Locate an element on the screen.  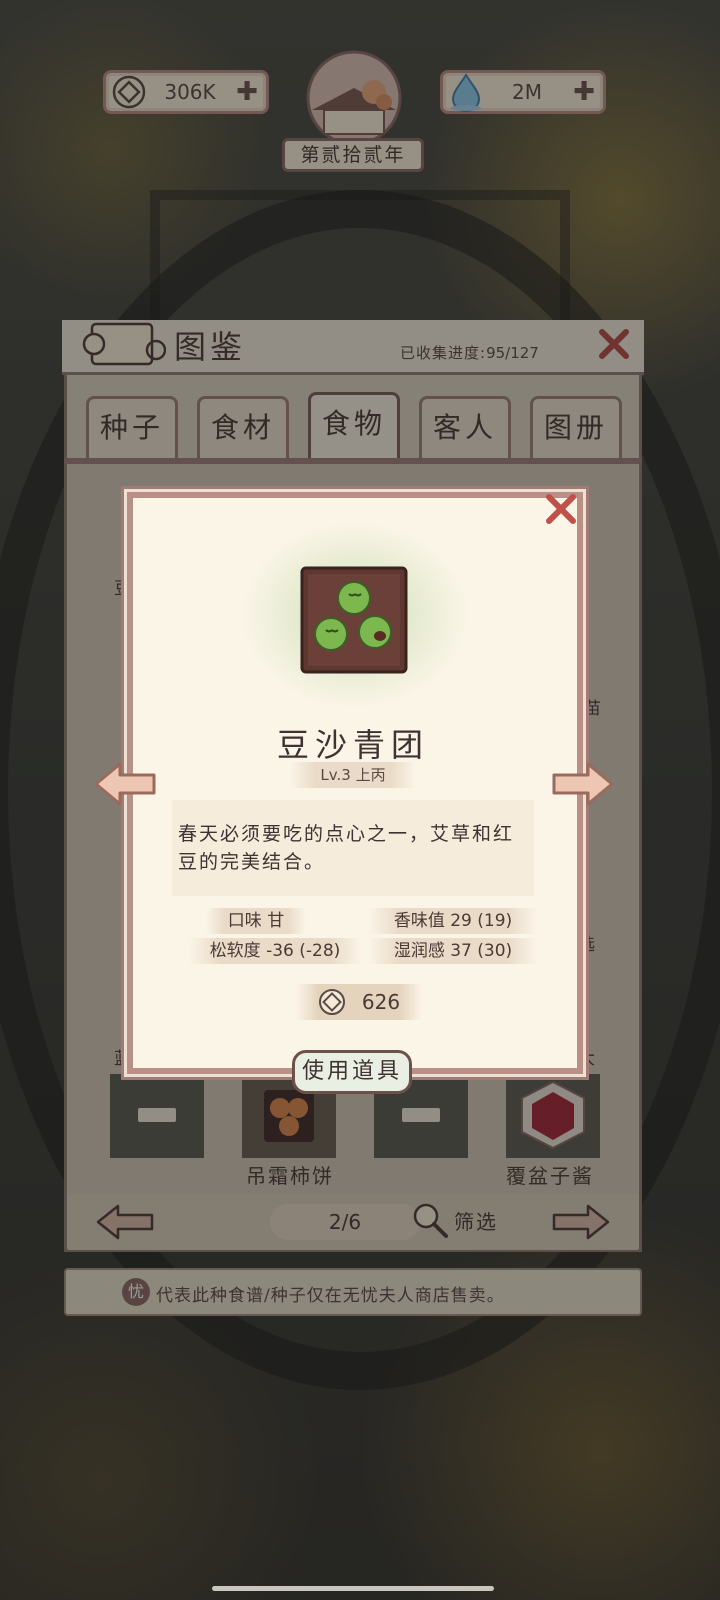
use-item-button: 使用道具 is located at coordinates (352, 1072).